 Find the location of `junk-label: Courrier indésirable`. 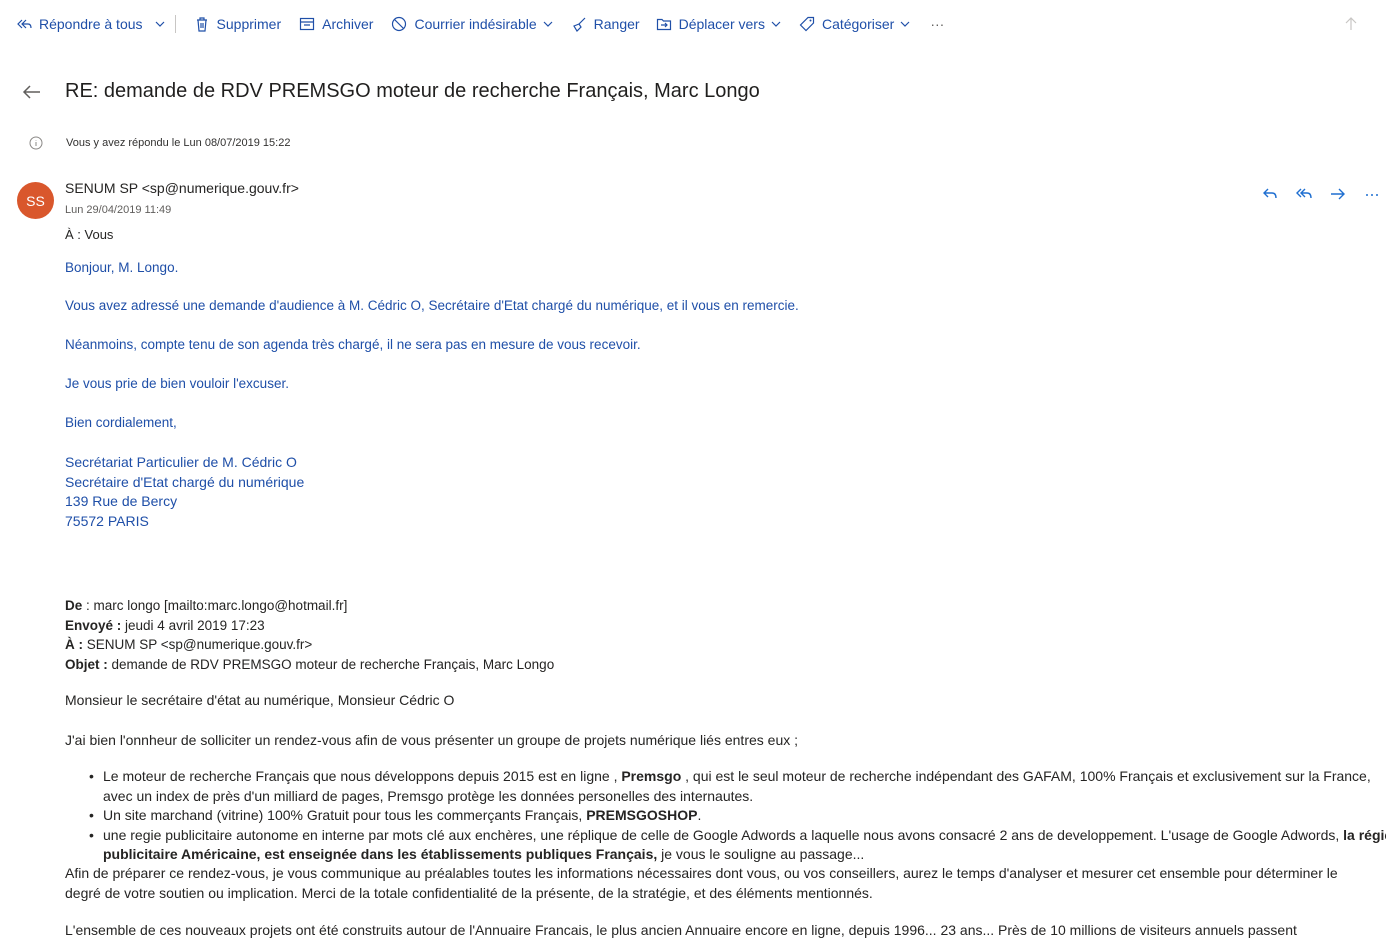

junk-label: Courrier indésirable is located at coordinates (475, 24).